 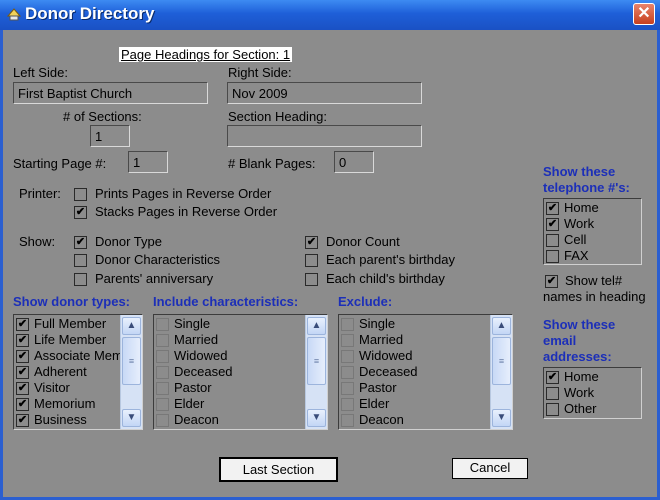 I want to click on donor-count-checkbox, so click(x=311, y=242).